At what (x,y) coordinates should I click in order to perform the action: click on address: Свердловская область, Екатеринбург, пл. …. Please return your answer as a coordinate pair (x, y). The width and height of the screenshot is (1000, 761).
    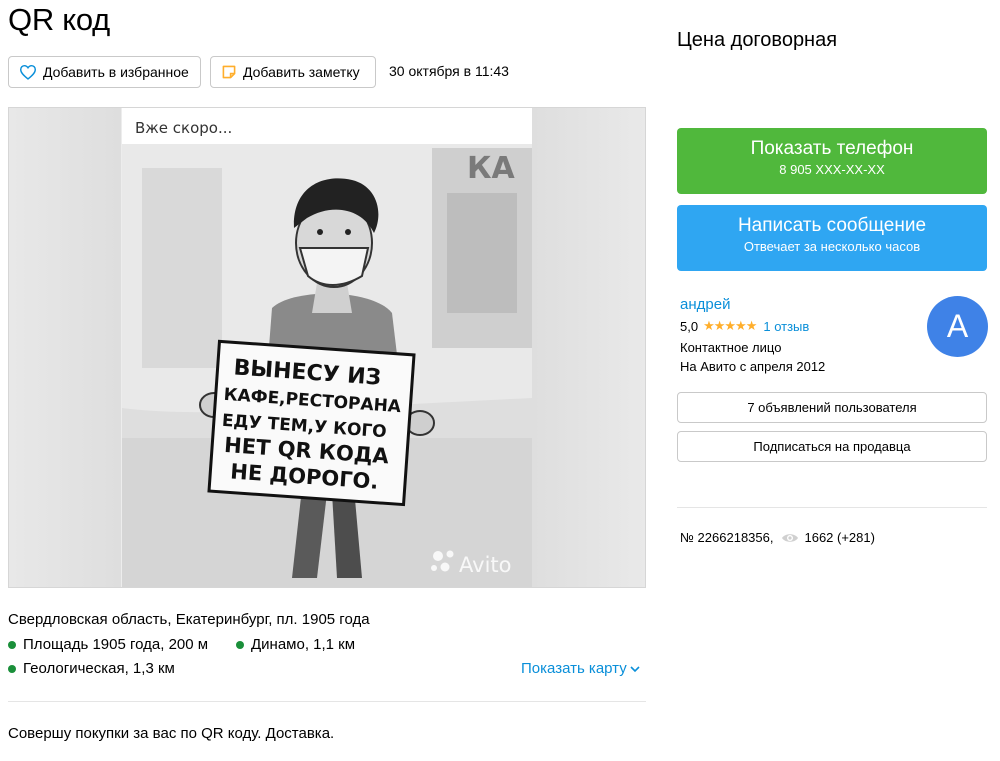
    Looking at the image, I should click on (189, 619).